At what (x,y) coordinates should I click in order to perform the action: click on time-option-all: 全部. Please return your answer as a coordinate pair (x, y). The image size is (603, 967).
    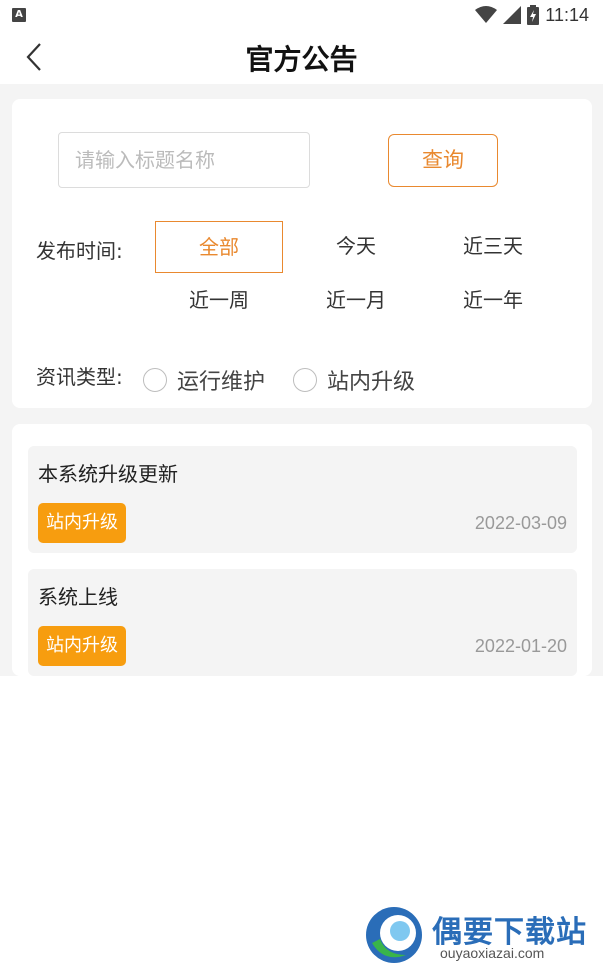
    Looking at the image, I should click on (219, 247).